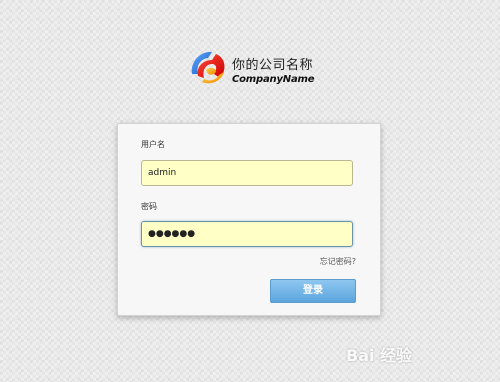 The image size is (500, 382). What do you see at coordinates (313, 291) in the screenshot?
I see `login-button: 登录` at bounding box center [313, 291].